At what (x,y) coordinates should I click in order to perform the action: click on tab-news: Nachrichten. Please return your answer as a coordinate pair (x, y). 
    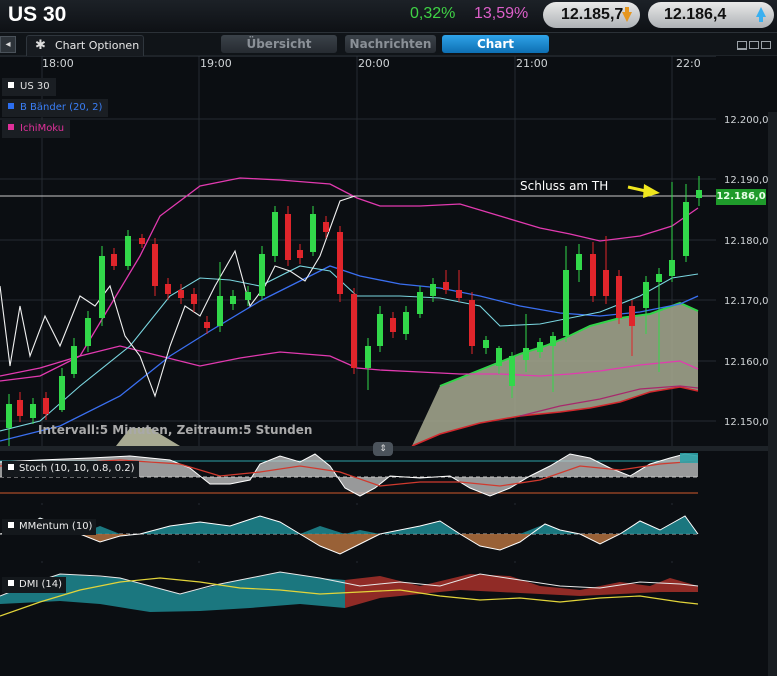
    Looking at the image, I should click on (390, 44).